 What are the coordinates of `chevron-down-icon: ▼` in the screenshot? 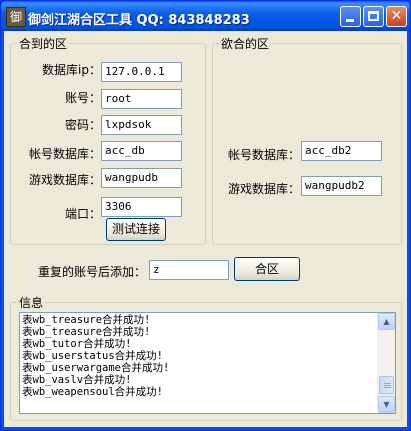 It's located at (386, 404).